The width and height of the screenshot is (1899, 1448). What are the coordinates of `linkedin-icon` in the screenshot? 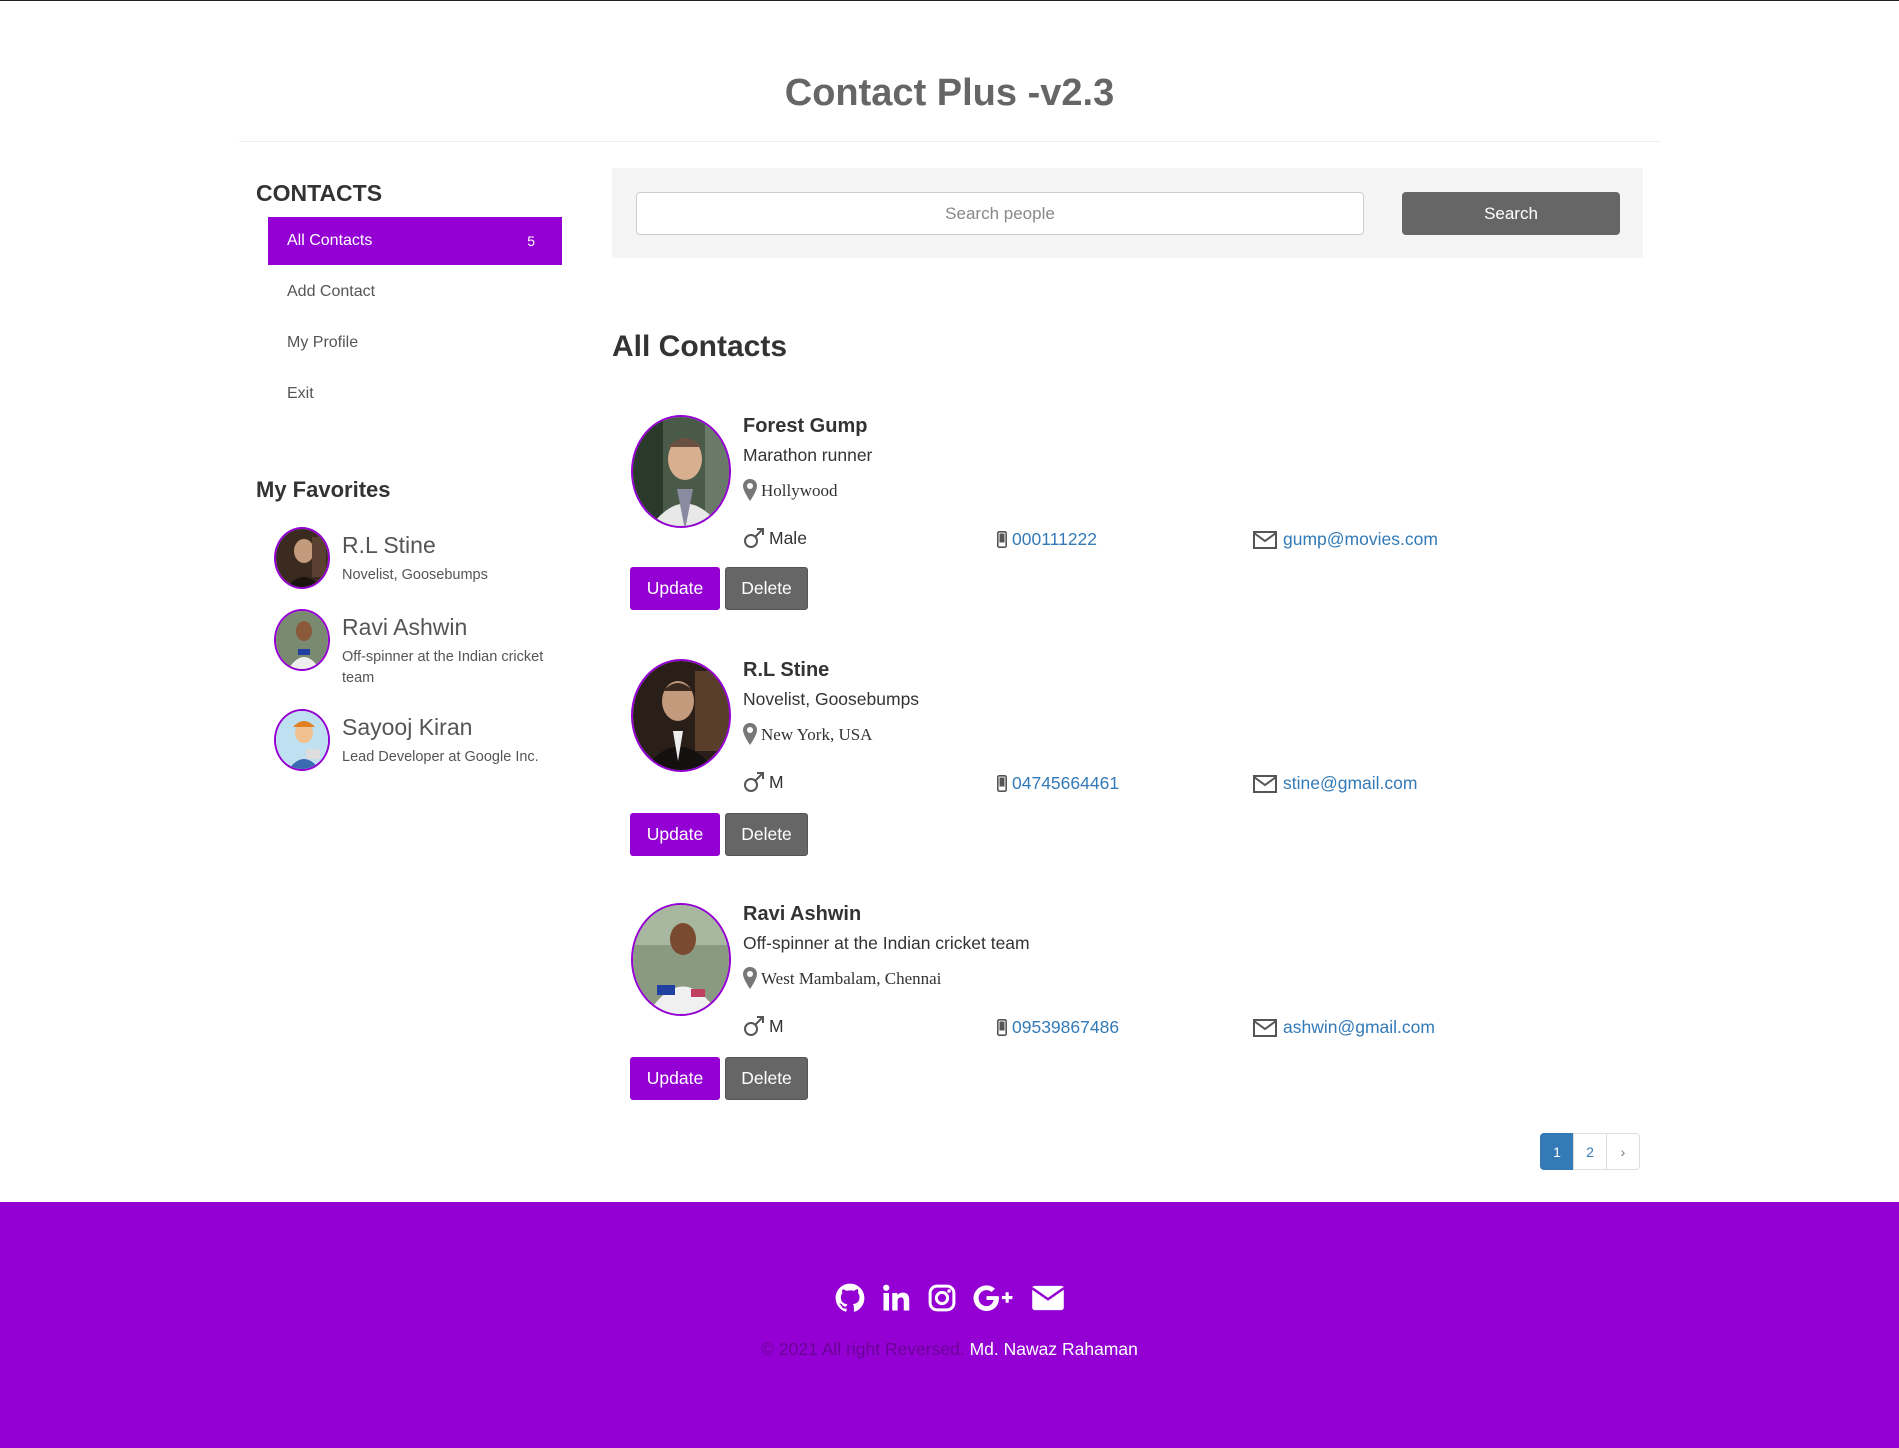 It's located at (896, 1298).